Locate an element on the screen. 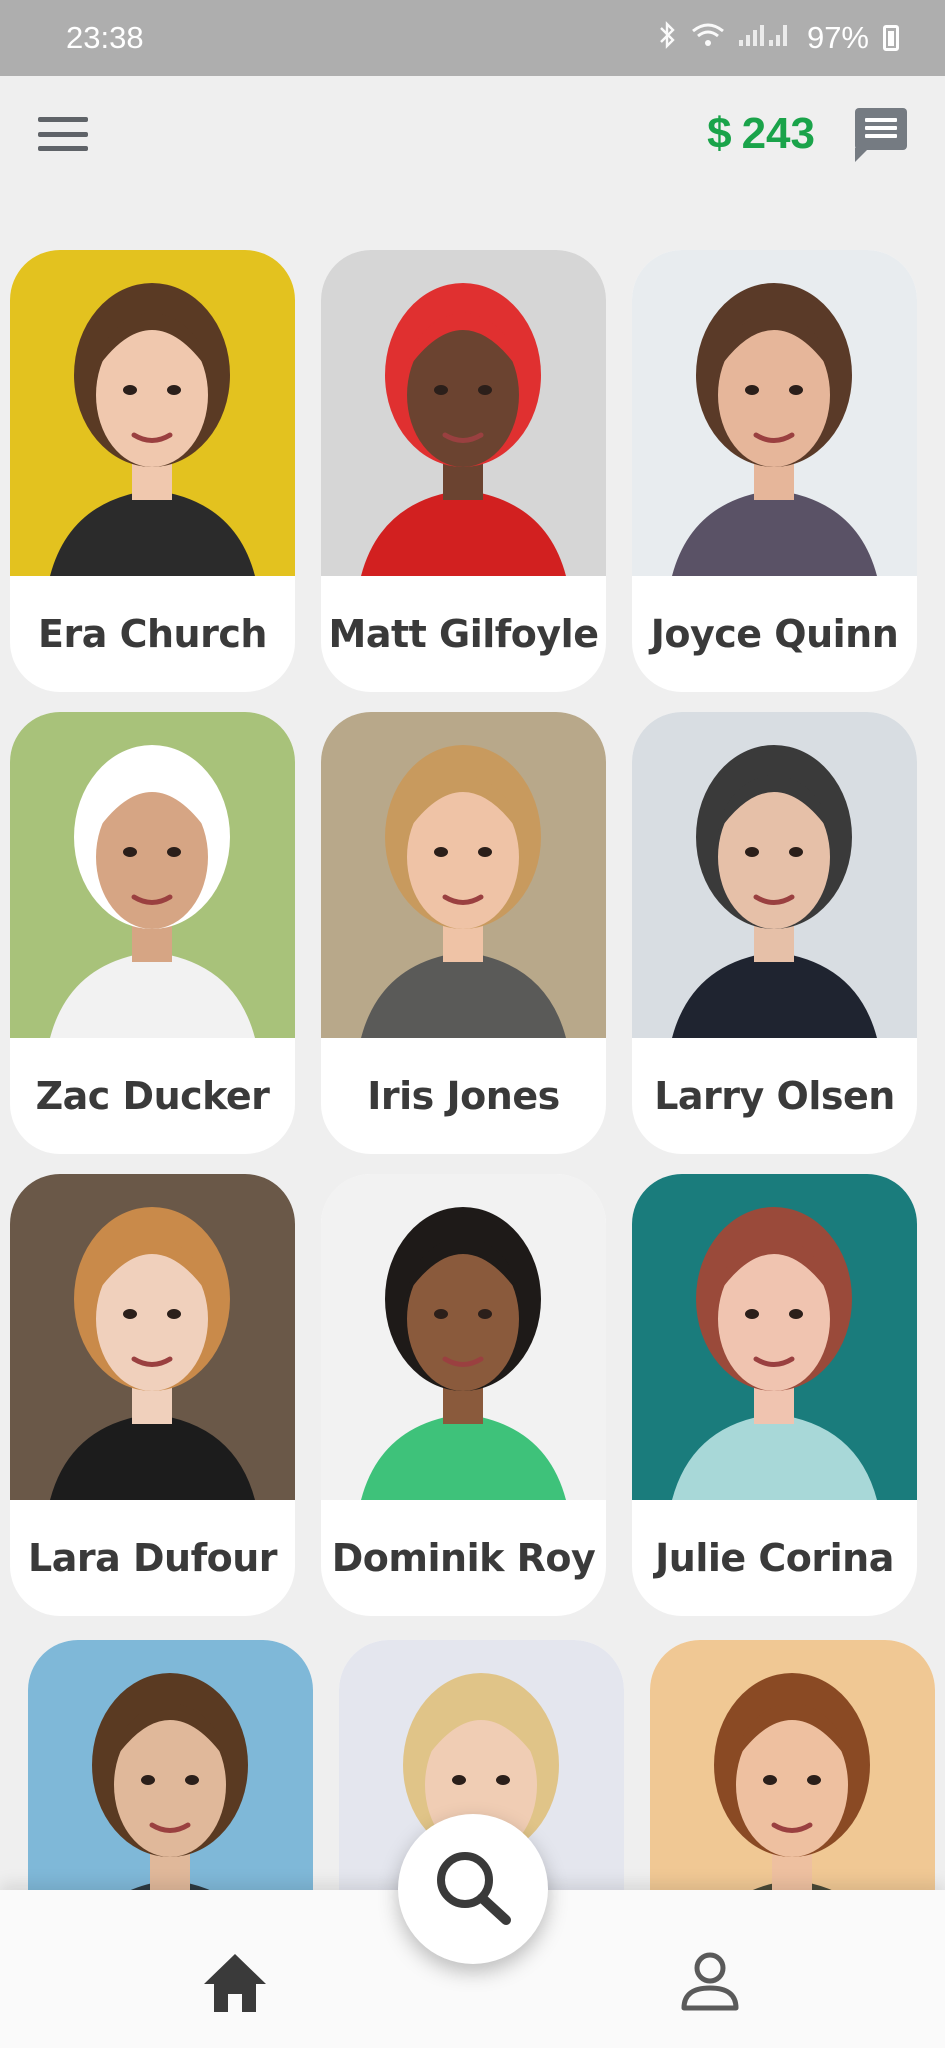 This screenshot has width=945, height=2048. balance-display: $ 243 is located at coordinates (761, 134).